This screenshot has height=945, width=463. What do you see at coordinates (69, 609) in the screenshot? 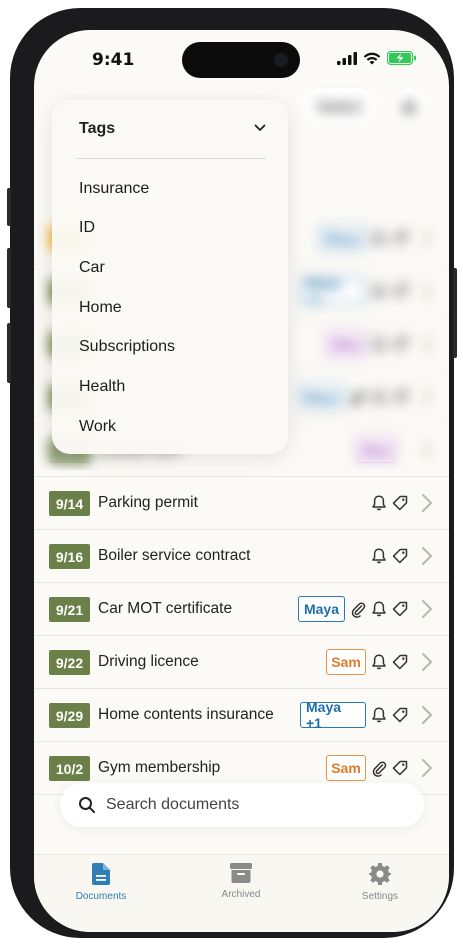
I see `due-date-badge: 9/21` at bounding box center [69, 609].